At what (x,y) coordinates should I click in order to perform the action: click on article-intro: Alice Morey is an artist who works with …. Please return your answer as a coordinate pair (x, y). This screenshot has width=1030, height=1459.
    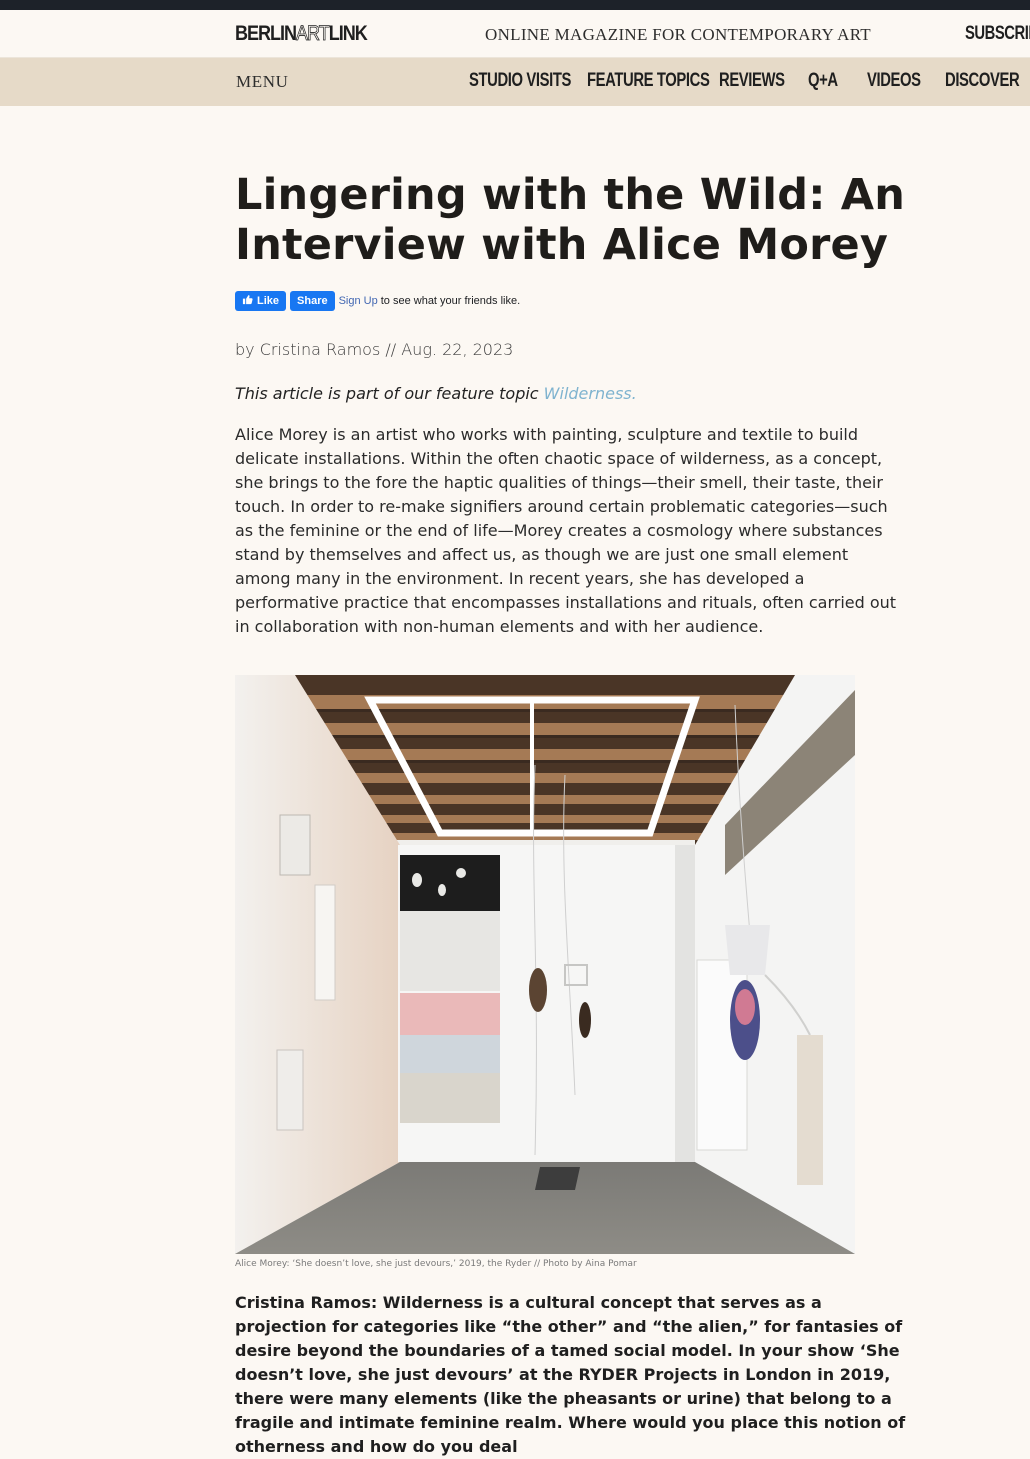
    Looking at the image, I should click on (566, 530).